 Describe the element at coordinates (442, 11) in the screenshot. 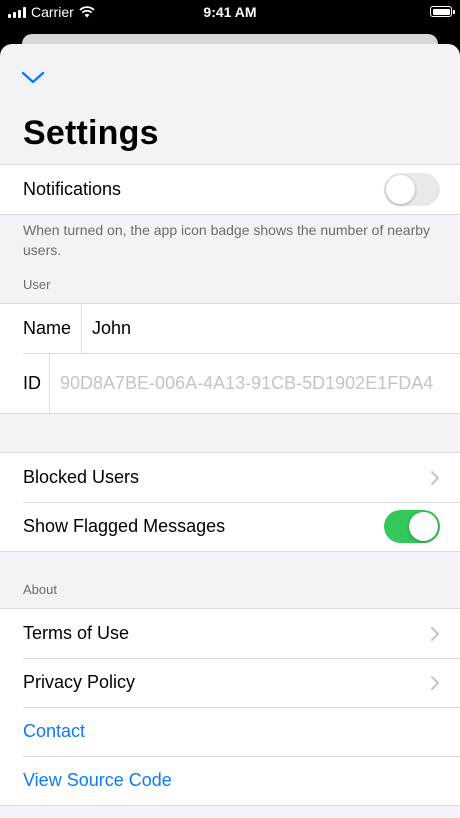

I see `battery-icon` at that location.